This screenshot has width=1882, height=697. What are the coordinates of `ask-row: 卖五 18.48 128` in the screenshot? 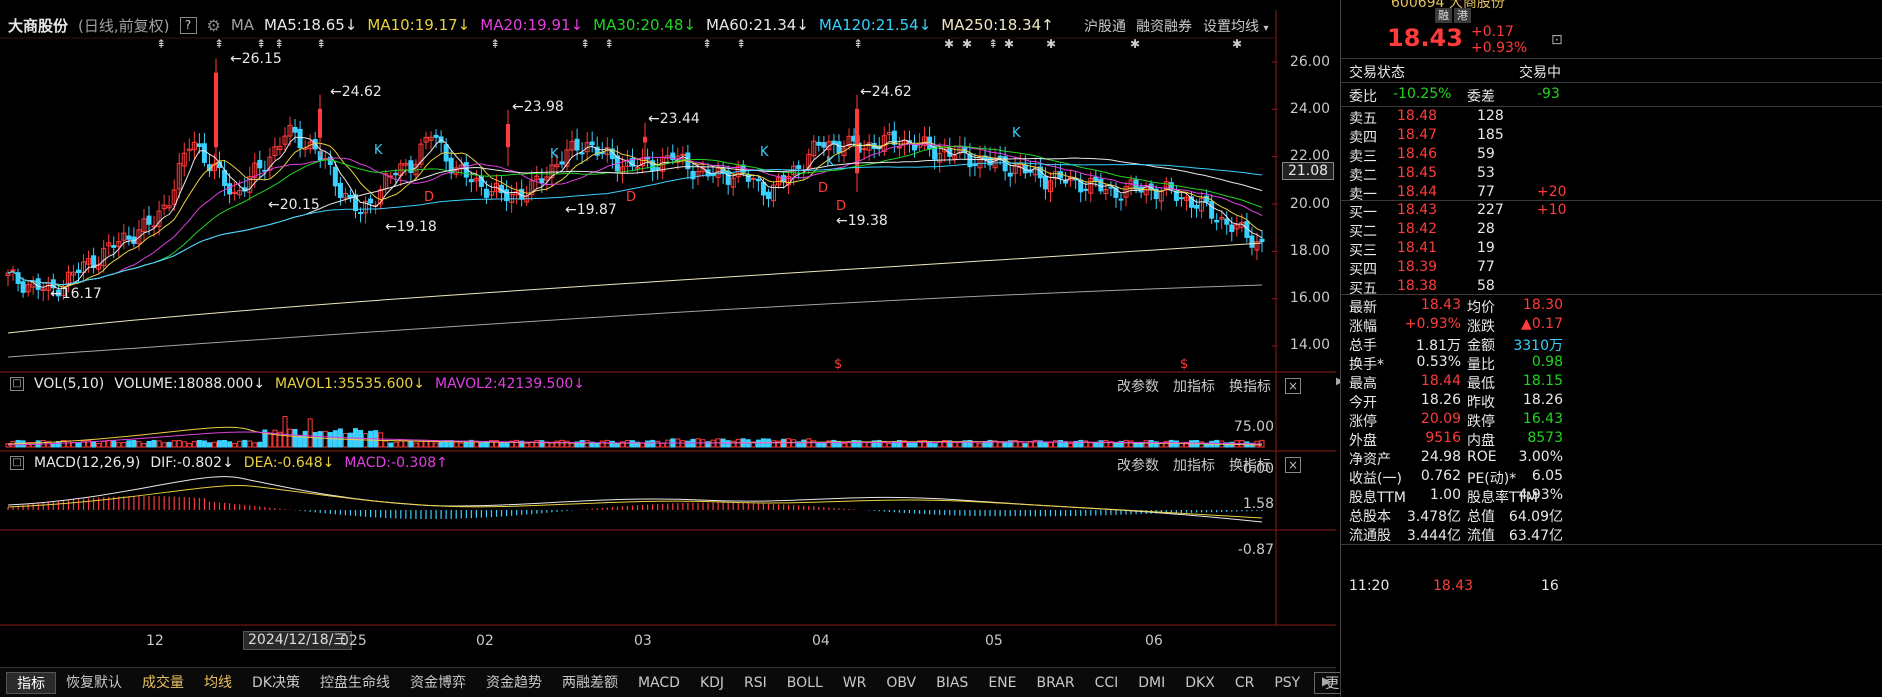 It's located at (1611, 117).